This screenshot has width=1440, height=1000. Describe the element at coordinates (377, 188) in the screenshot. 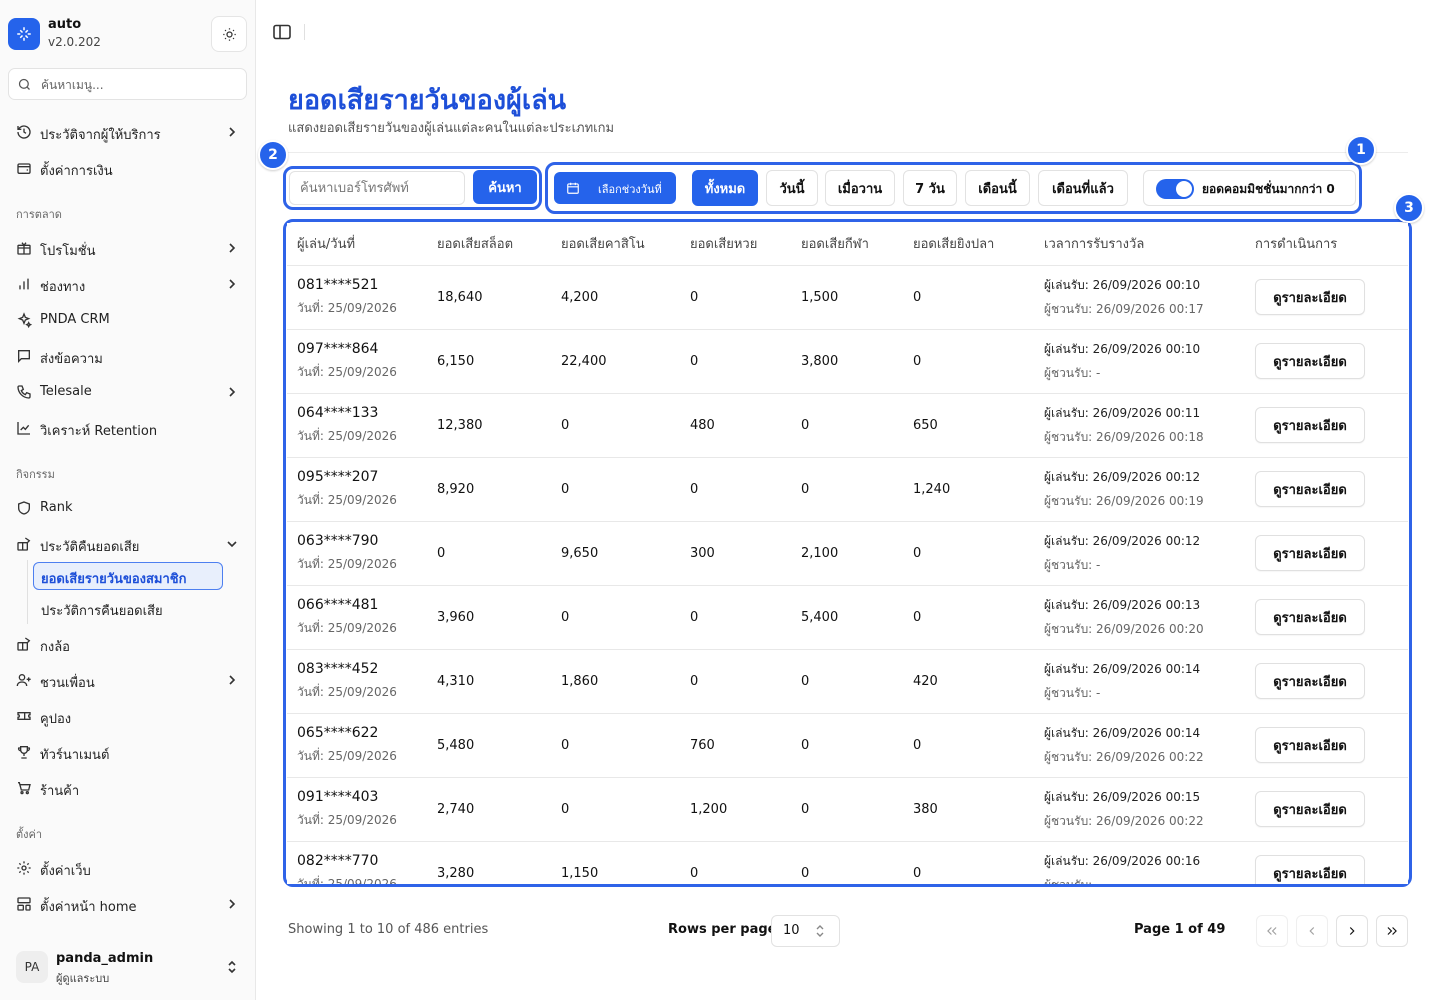

I see `phone-search-input` at that location.